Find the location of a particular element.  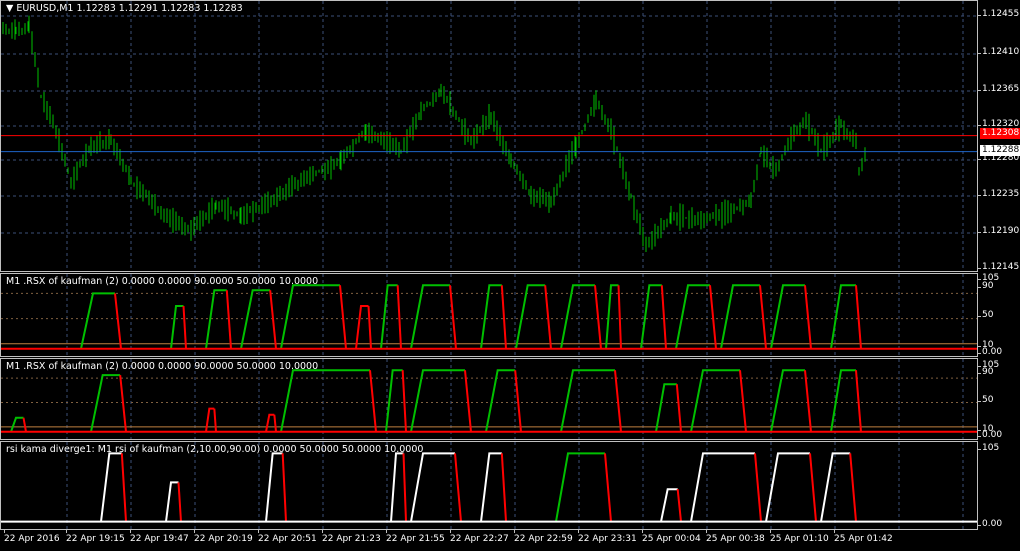

time-tick: 25 Apr 00:38 is located at coordinates (735, 537).